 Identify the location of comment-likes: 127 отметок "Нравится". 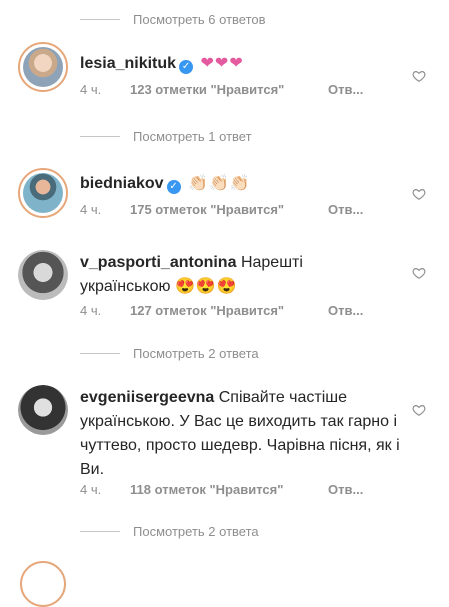
(229, 310).